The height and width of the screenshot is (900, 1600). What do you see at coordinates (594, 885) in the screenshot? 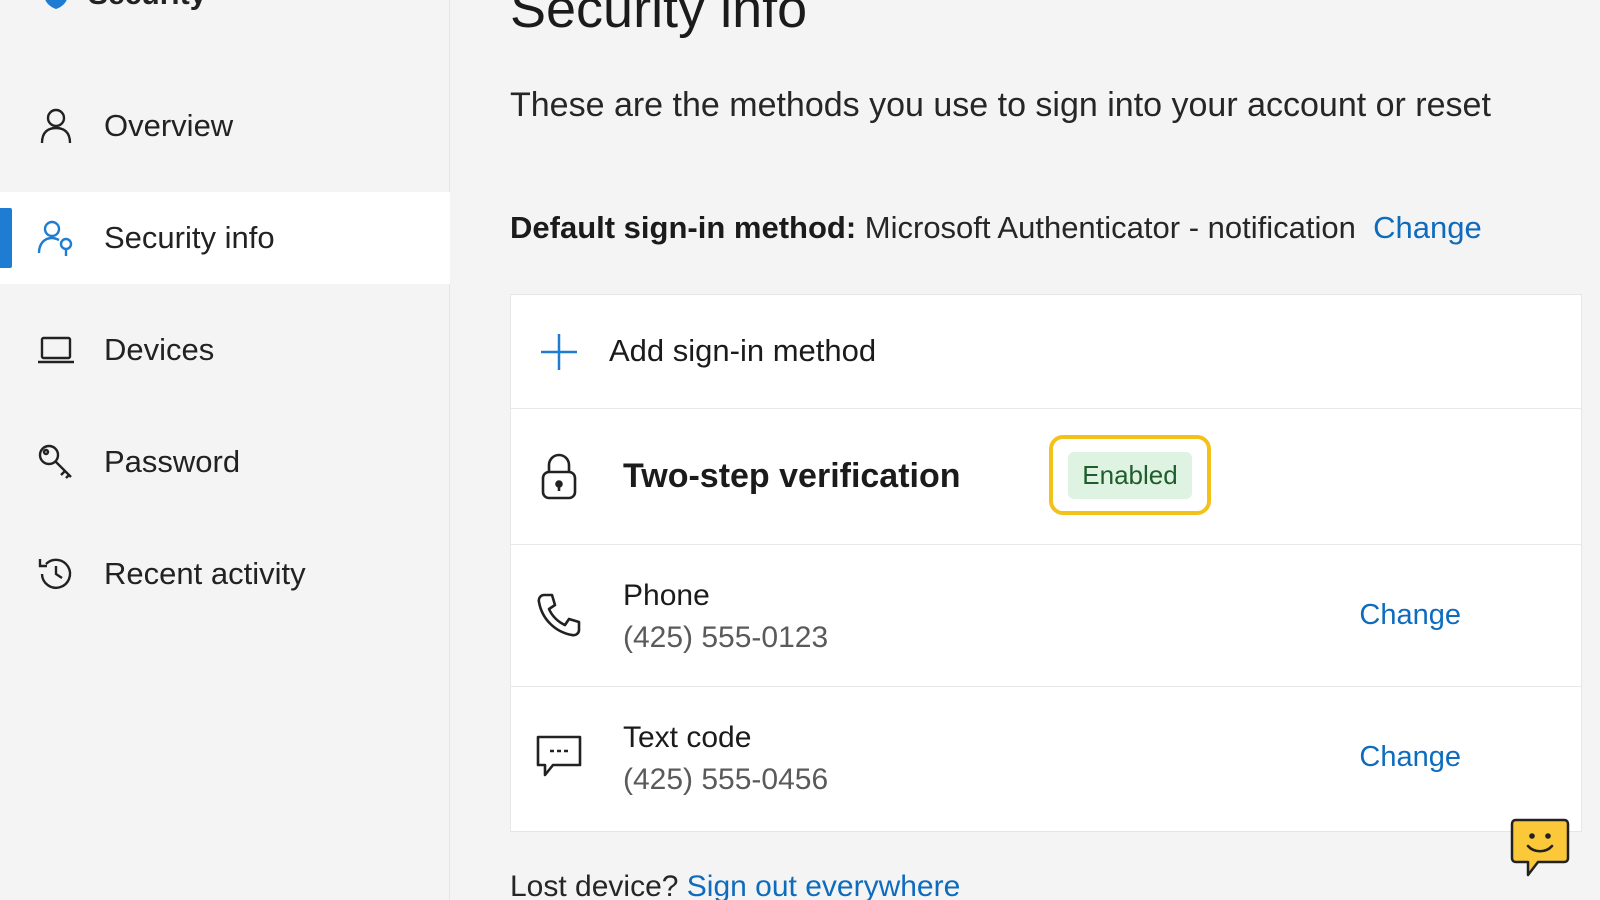
I see `lost-device-text: Lost device?` at bounding box center [594, 885].